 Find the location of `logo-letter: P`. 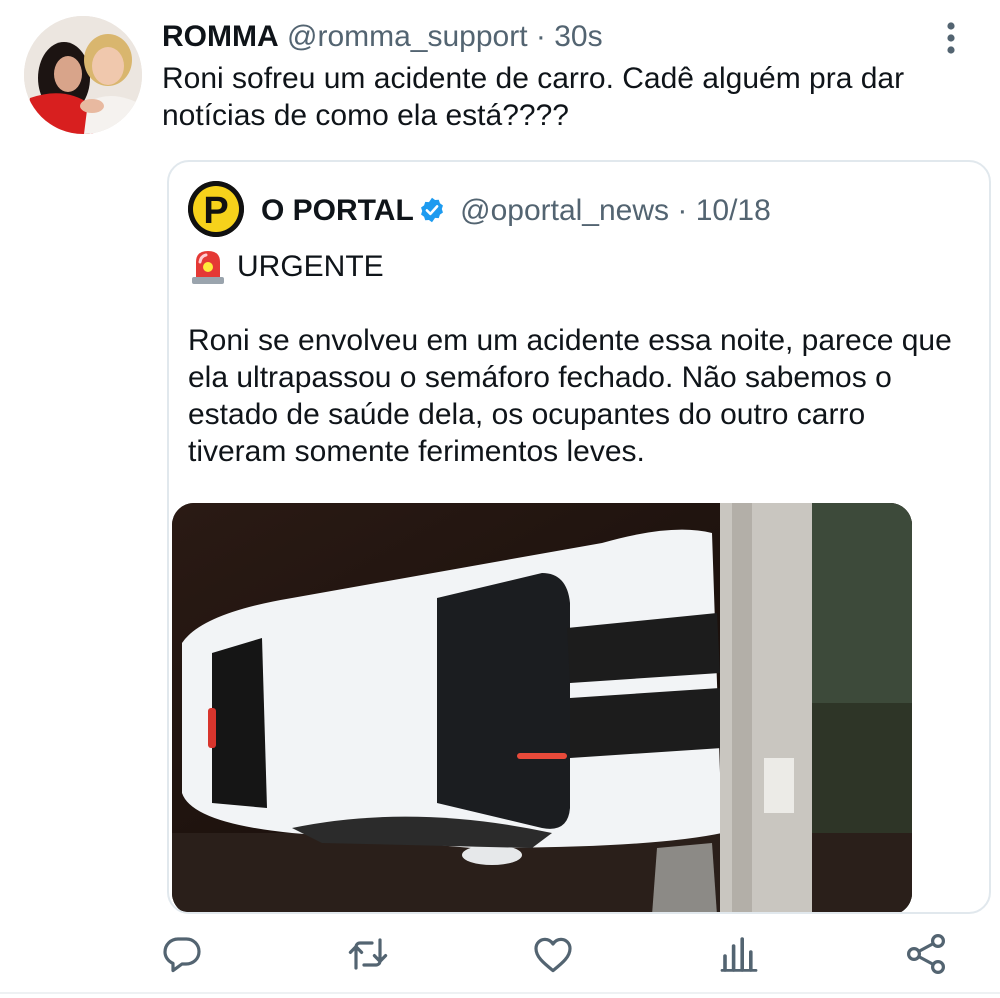

logo-letter: P is located at coordinates (215, 211).